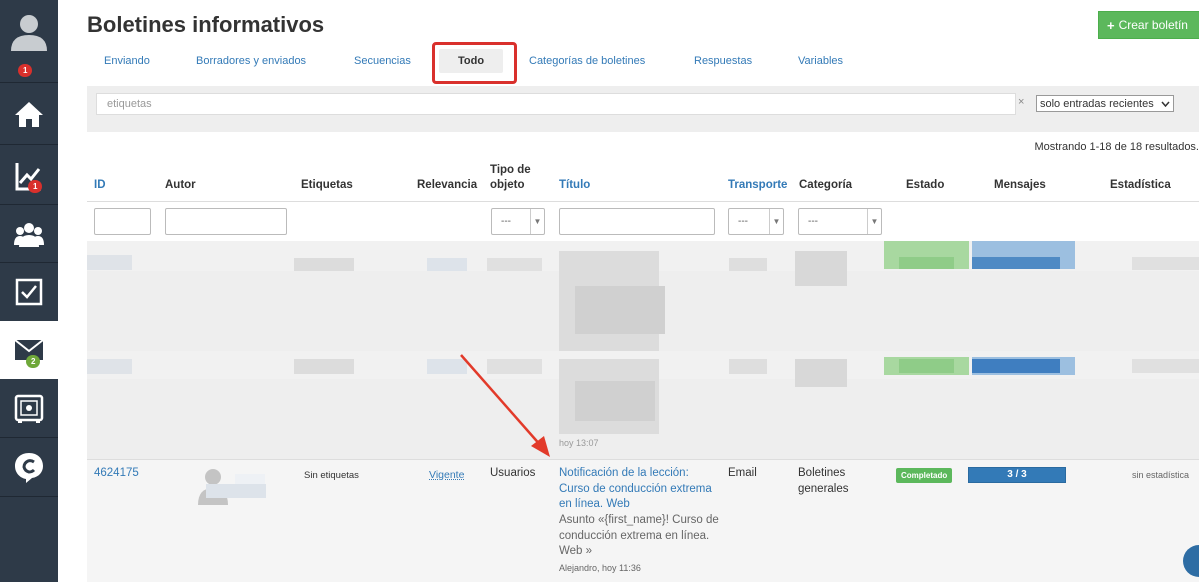 This screenshot has width=1199, height=582. Describe the element at coordinates (327, 185) in the screenshot. I see `header-tags: Etiquetas` at that location.